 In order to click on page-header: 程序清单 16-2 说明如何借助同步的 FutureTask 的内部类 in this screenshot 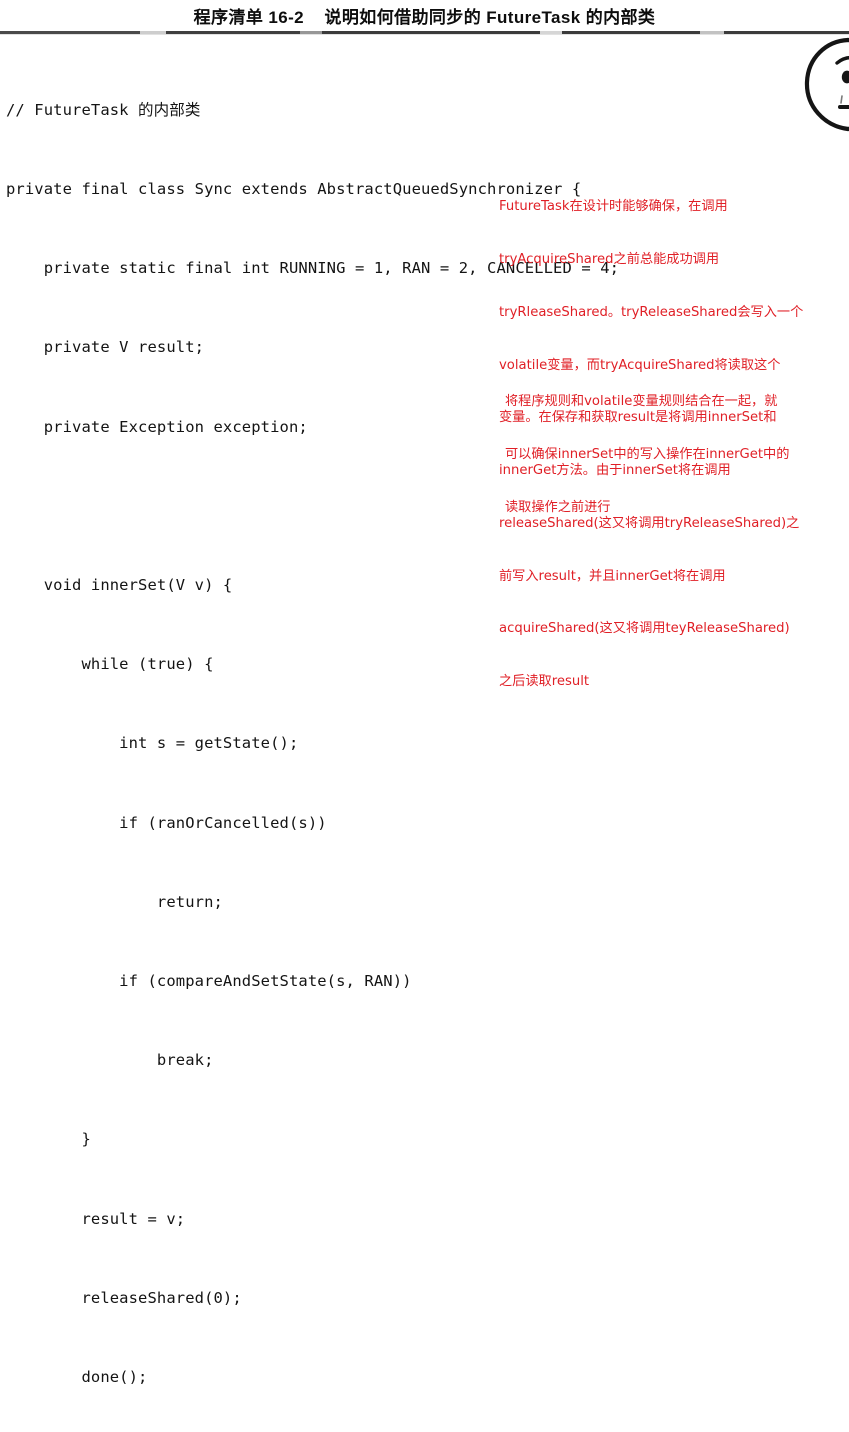, I will do `click(424, 15)`.